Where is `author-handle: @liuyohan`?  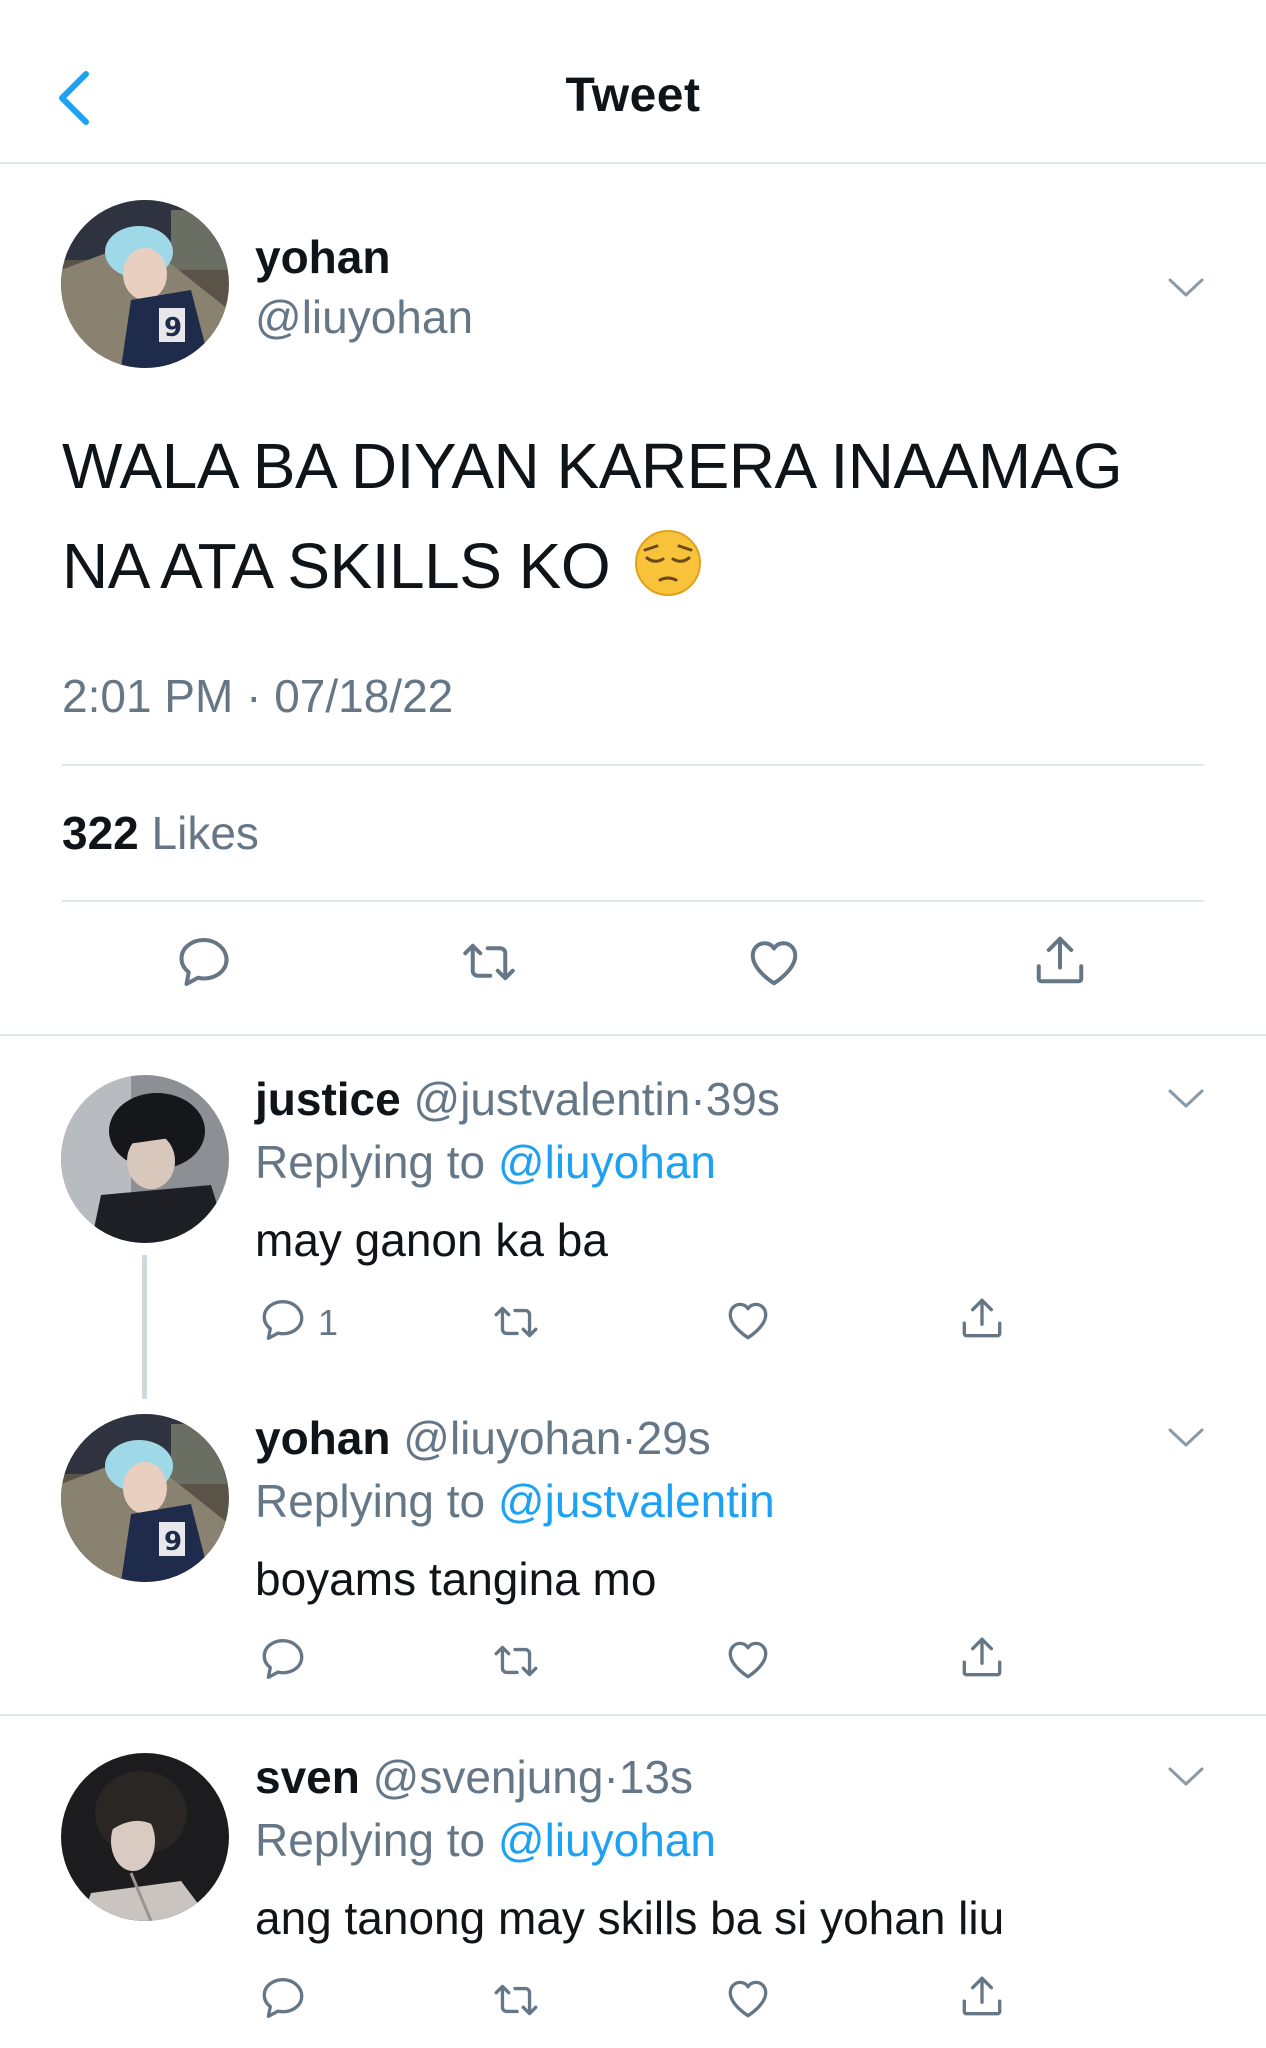
author-handle: @liuyohan is located at coordinates (364, 317).